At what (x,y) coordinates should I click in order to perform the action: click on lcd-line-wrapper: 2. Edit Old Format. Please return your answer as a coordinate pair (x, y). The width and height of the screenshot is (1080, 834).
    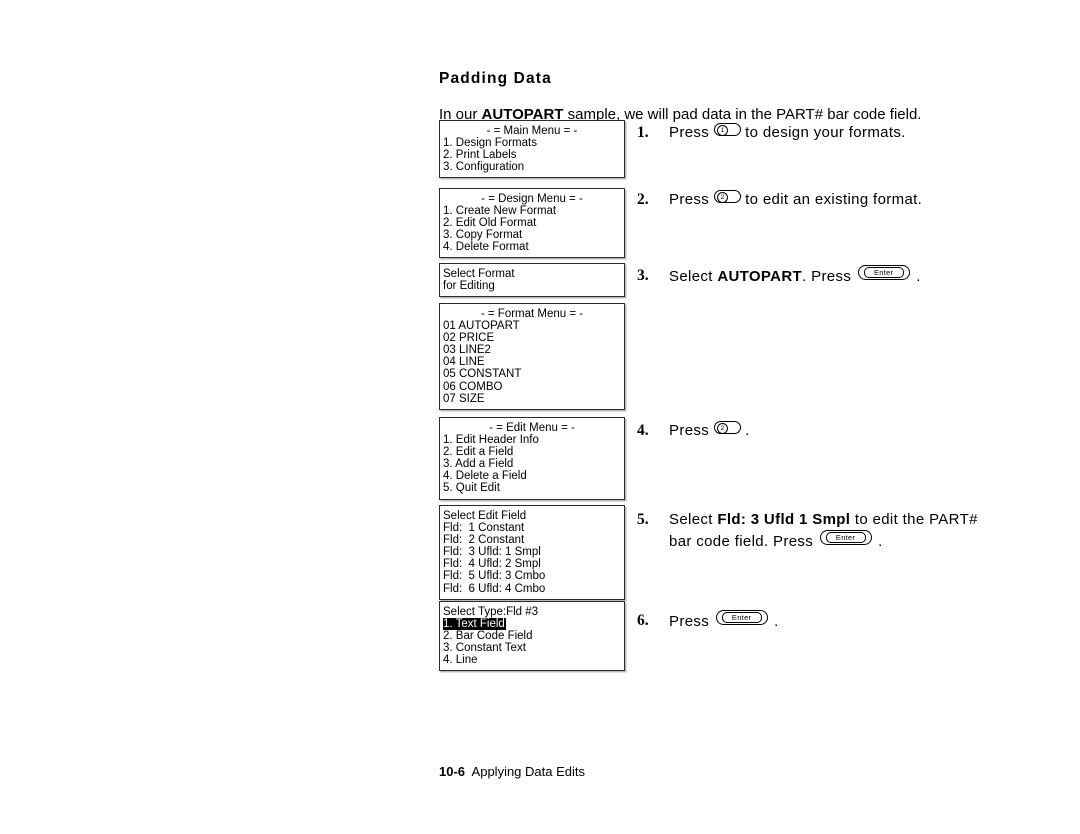
    Looking at the image, I should click on (533, 223).